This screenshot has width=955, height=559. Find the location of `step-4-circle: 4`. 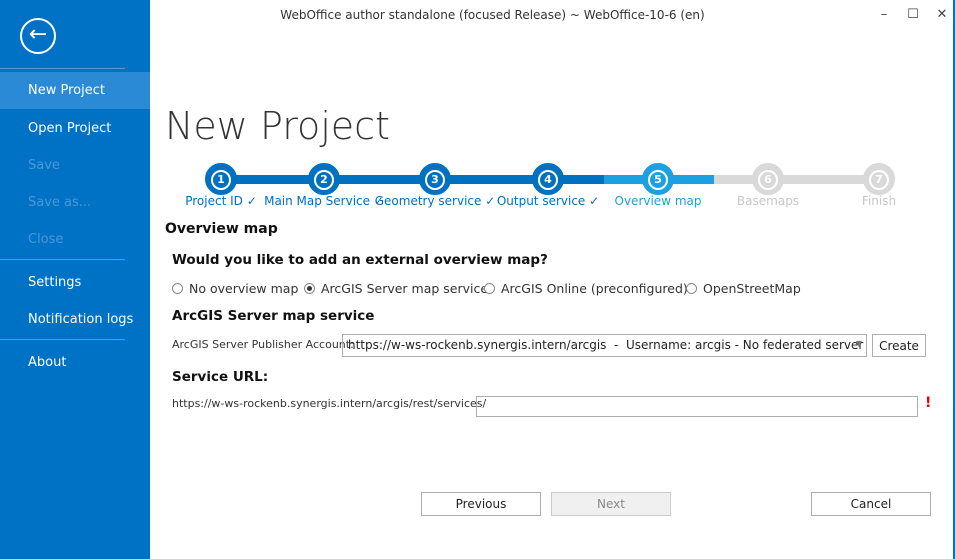

step-4-circle: 4 is located at coordinates (548, 179).